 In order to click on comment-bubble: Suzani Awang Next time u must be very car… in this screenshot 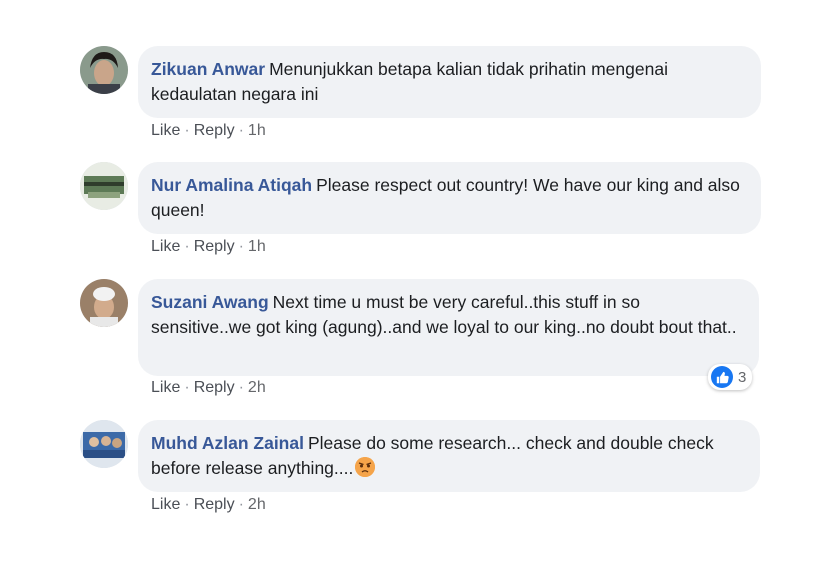, I will do `click(448, 327)`.